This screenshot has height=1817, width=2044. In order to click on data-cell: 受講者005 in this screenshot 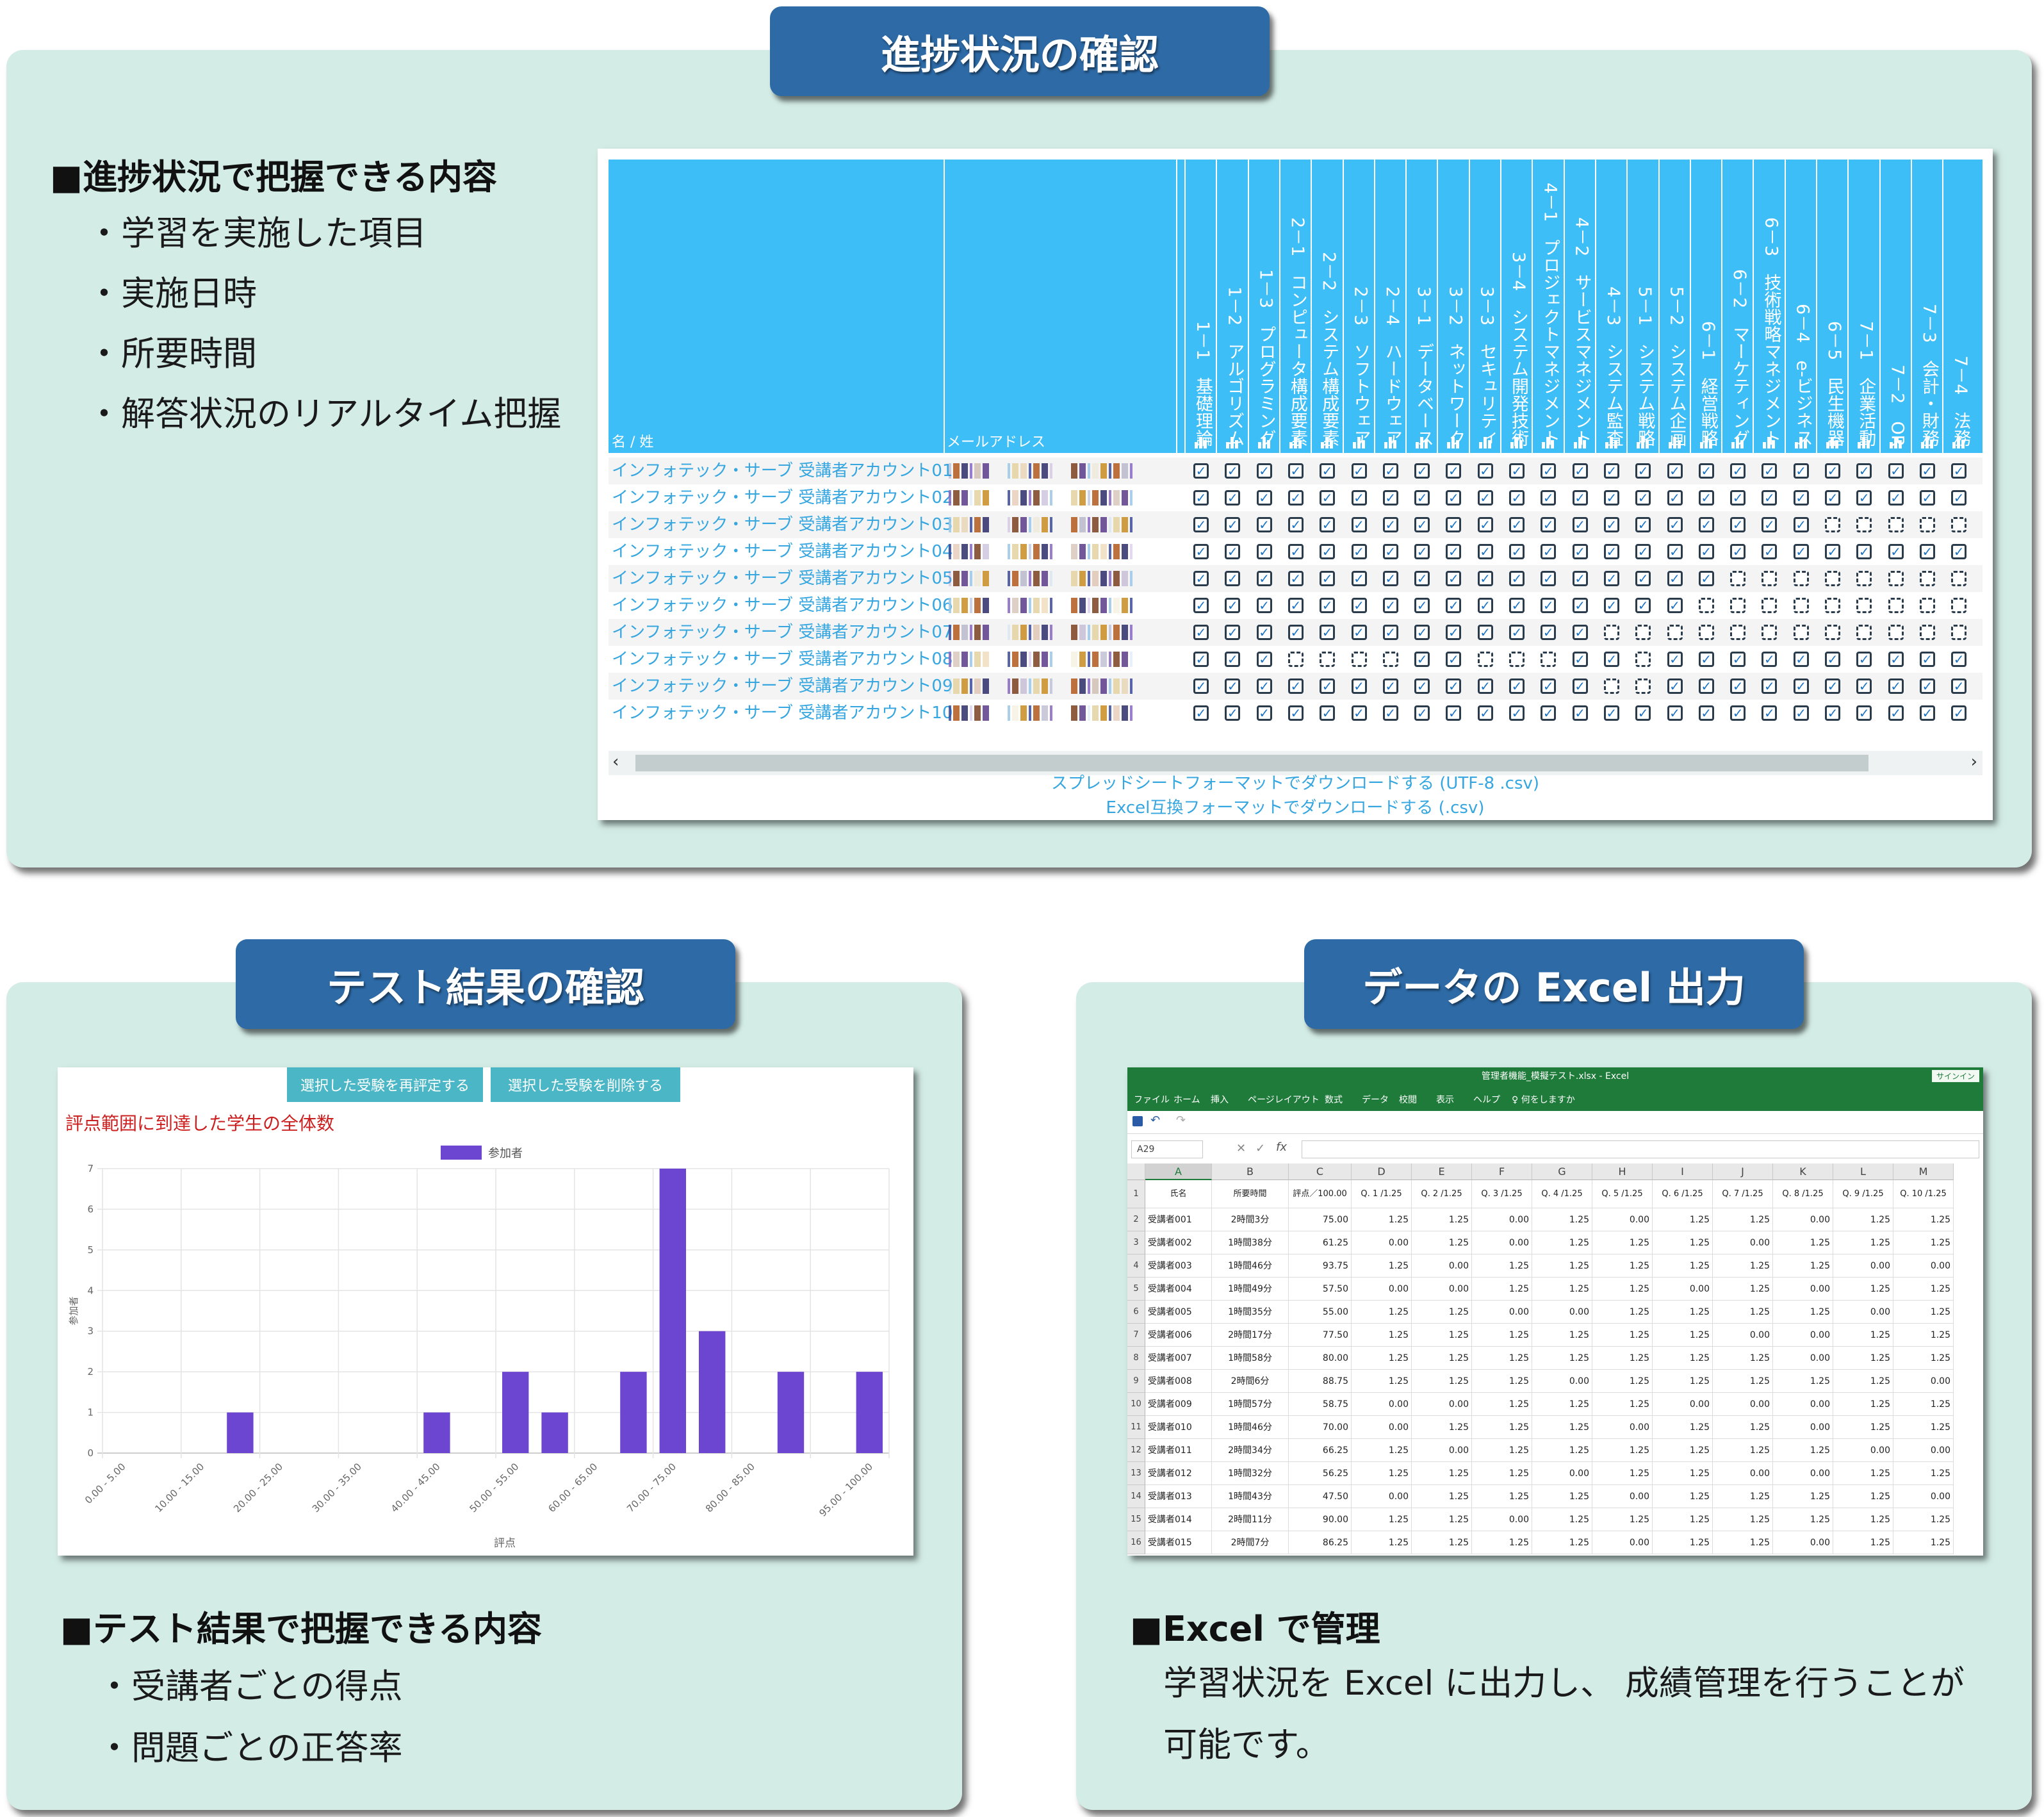, I will do `click(1178, 1312)`.